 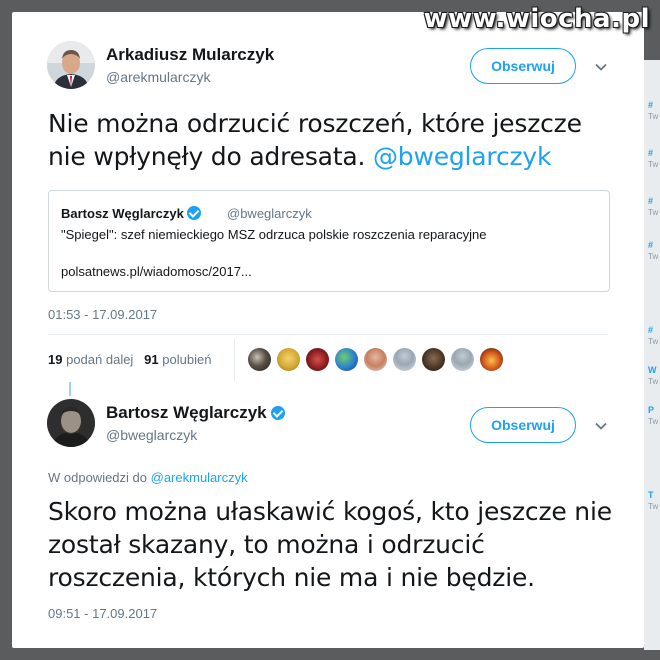 I want to click on like-count: 91 polubień, so click(x=177, y=359).